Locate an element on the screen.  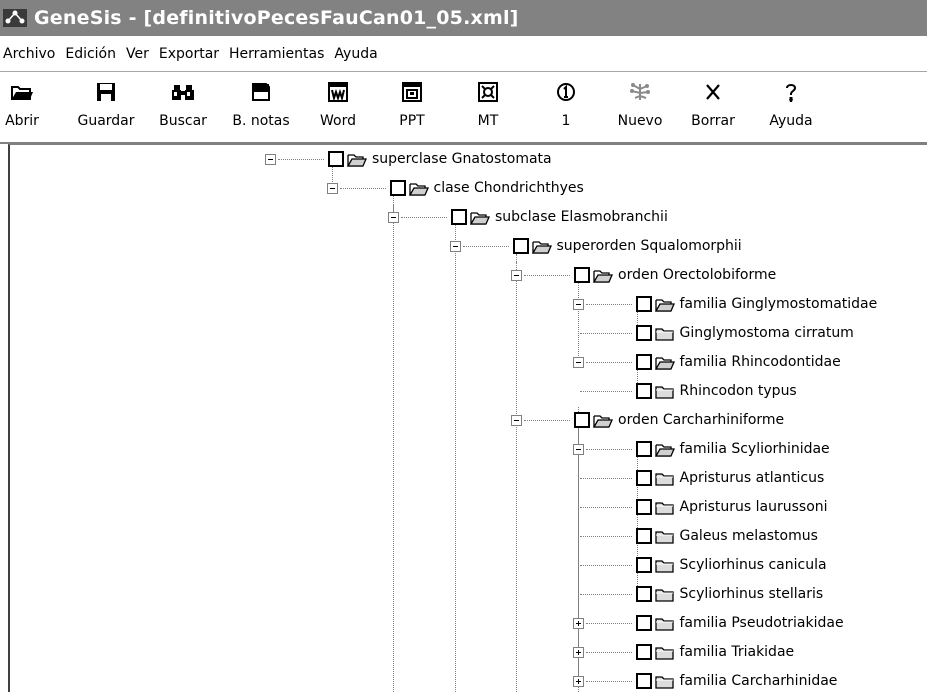
tree-node: familia Triakidae is located at coordinates (683, 652).